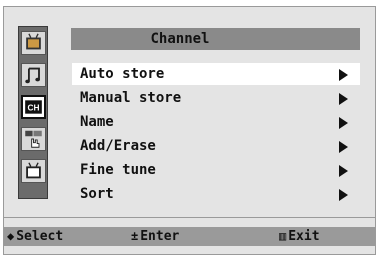  Describe the element at coordinates (118, 170) in the screenshot. I see `menu-item-label: Fine tune` at that location.